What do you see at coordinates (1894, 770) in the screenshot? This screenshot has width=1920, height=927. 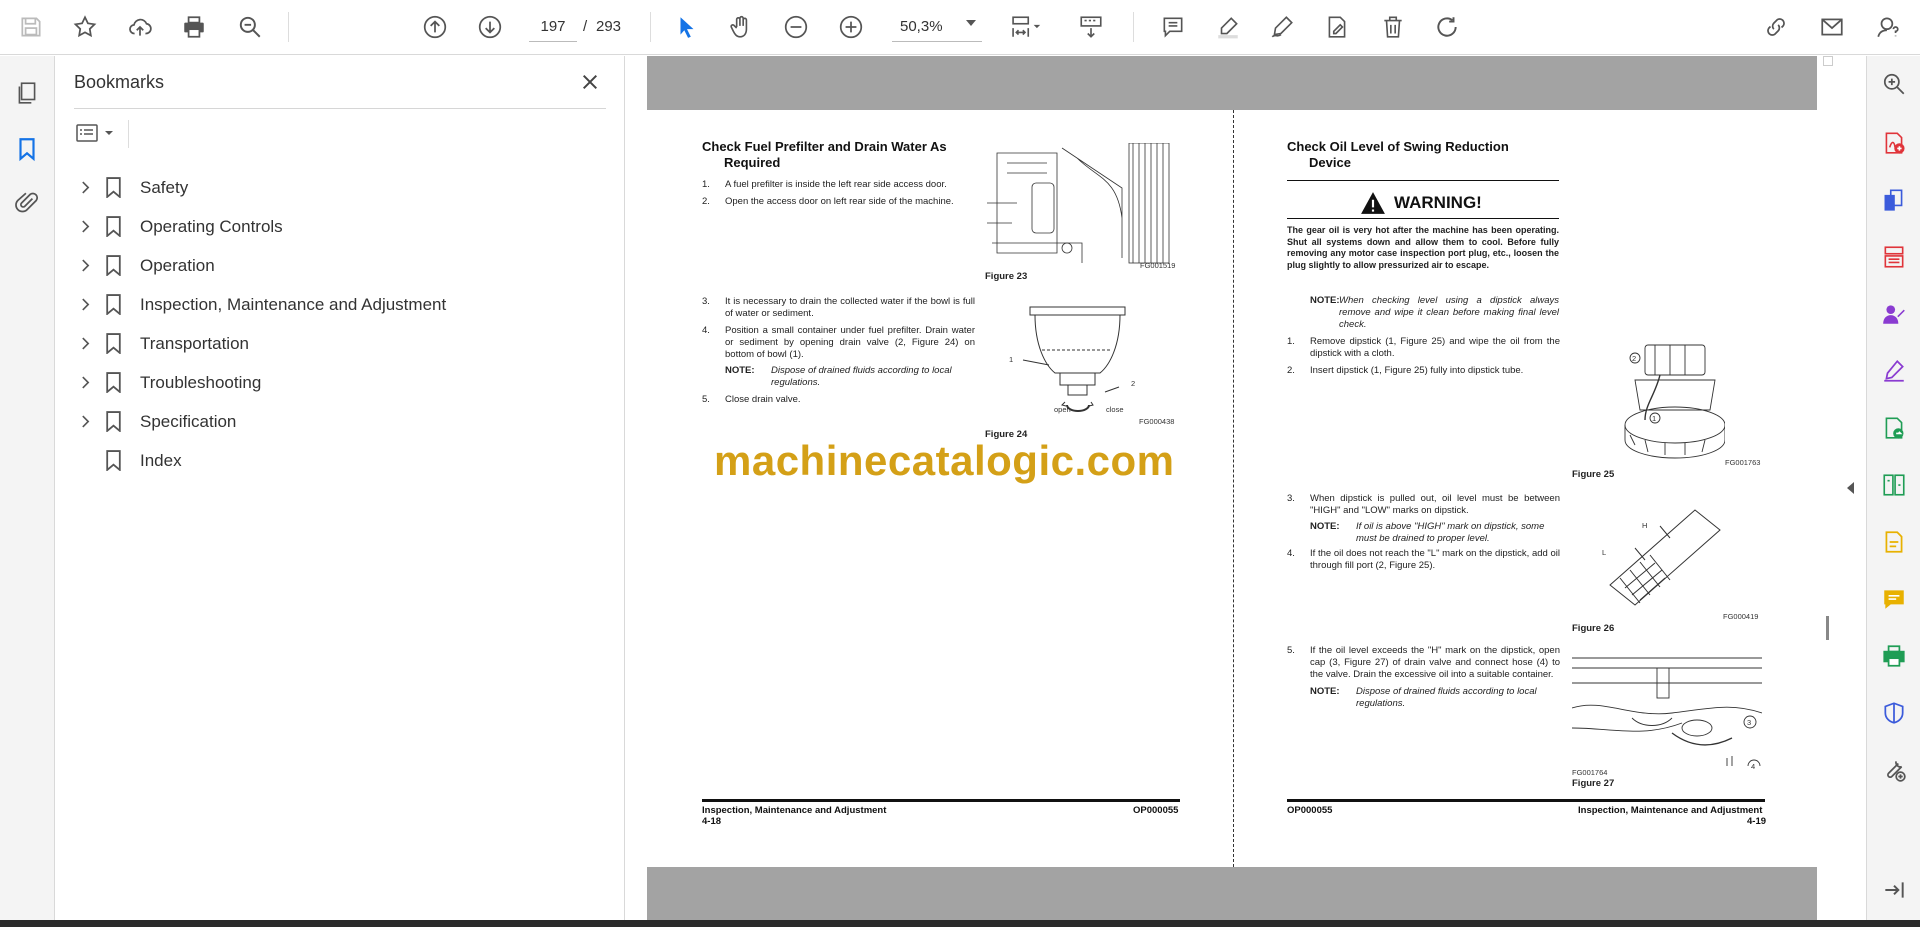 I see `more-tools-icon` at bounding box center [1894, 770].